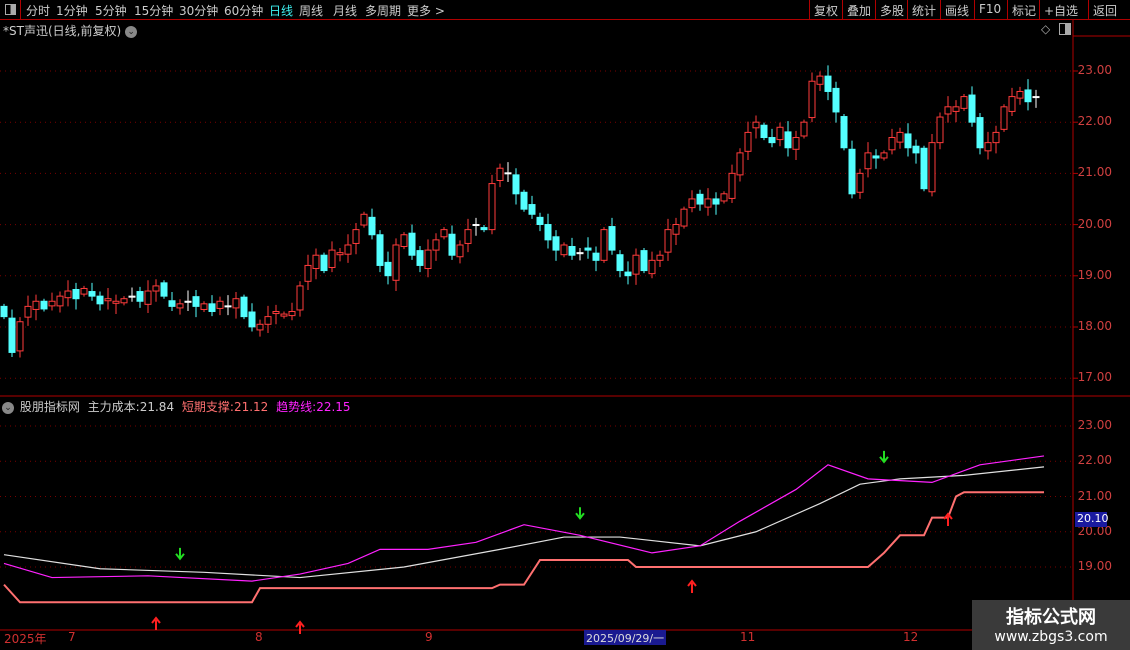  Describe the element at coordinates (1092, 519) in the screenshot. I see `indicator-cursor-value: 20.10` at that location.